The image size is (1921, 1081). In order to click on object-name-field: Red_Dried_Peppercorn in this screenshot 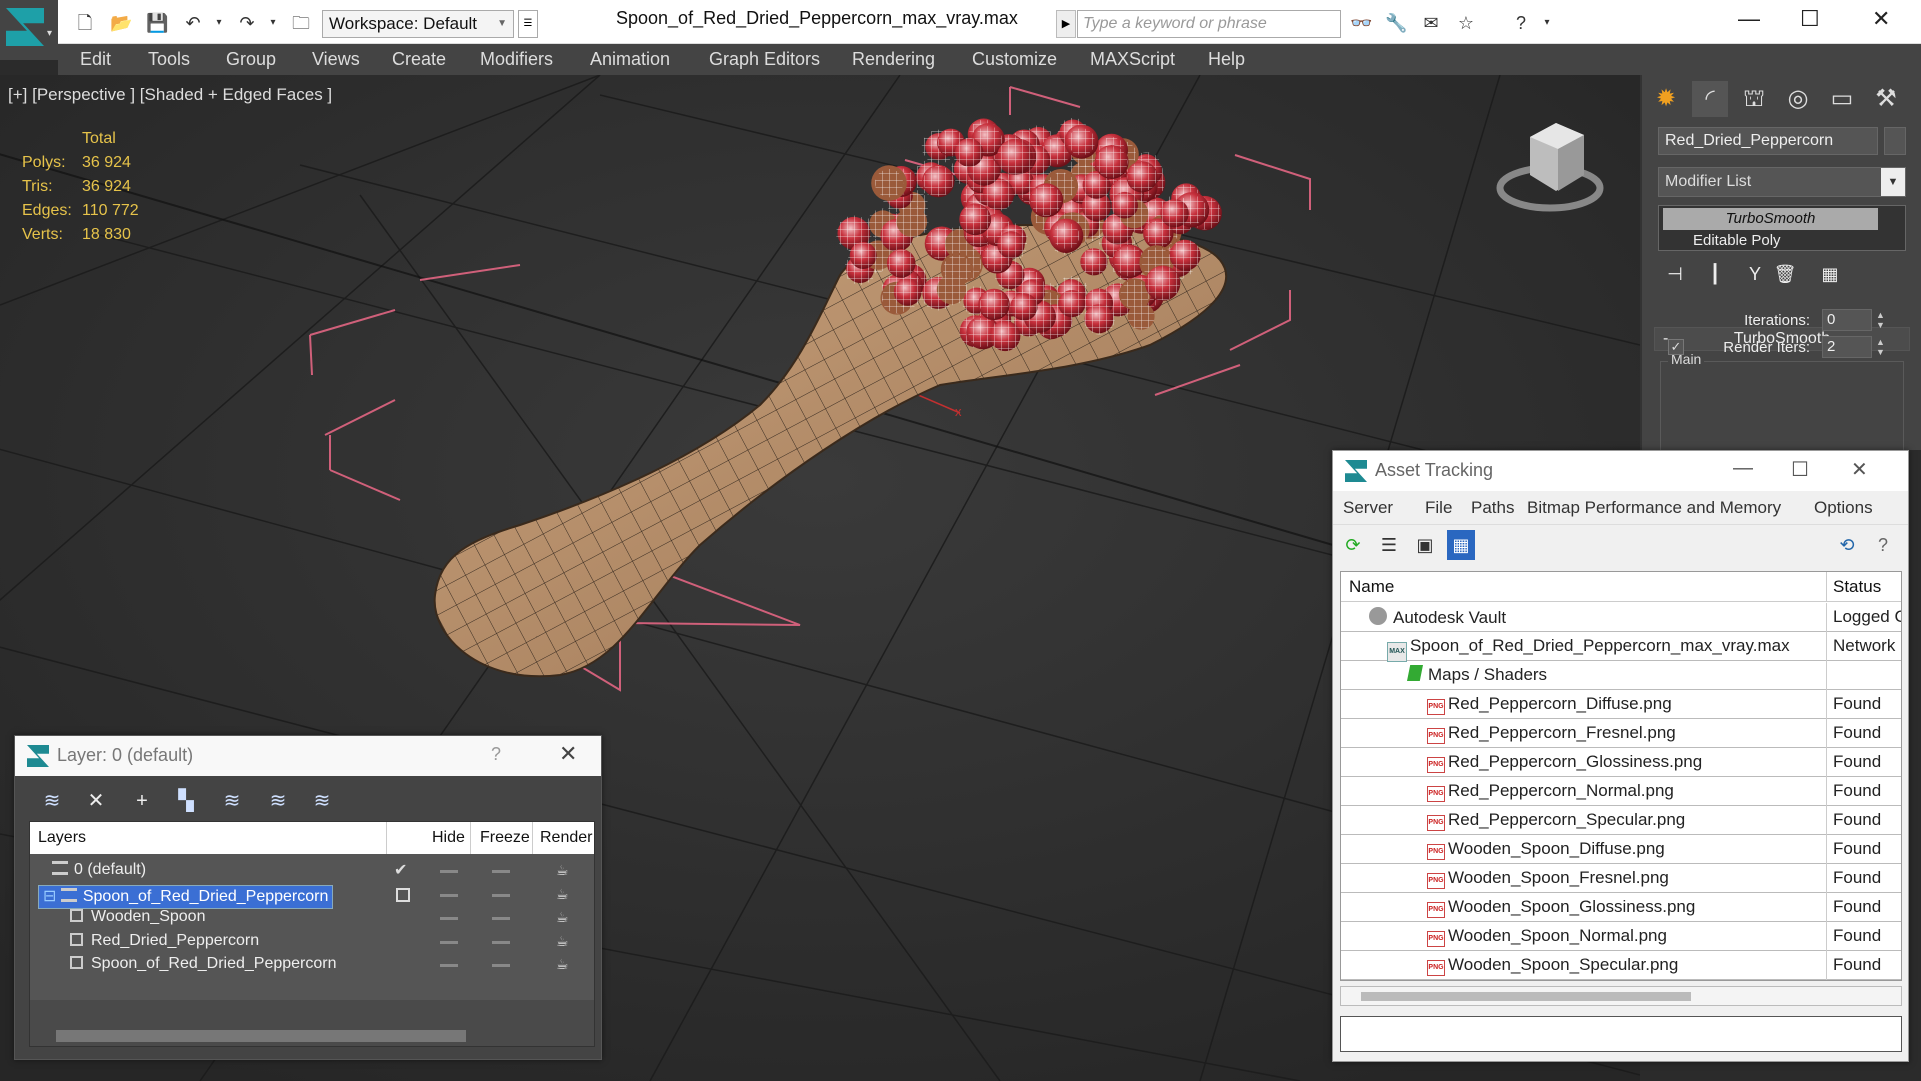, I will do `click(1768, 141)`.